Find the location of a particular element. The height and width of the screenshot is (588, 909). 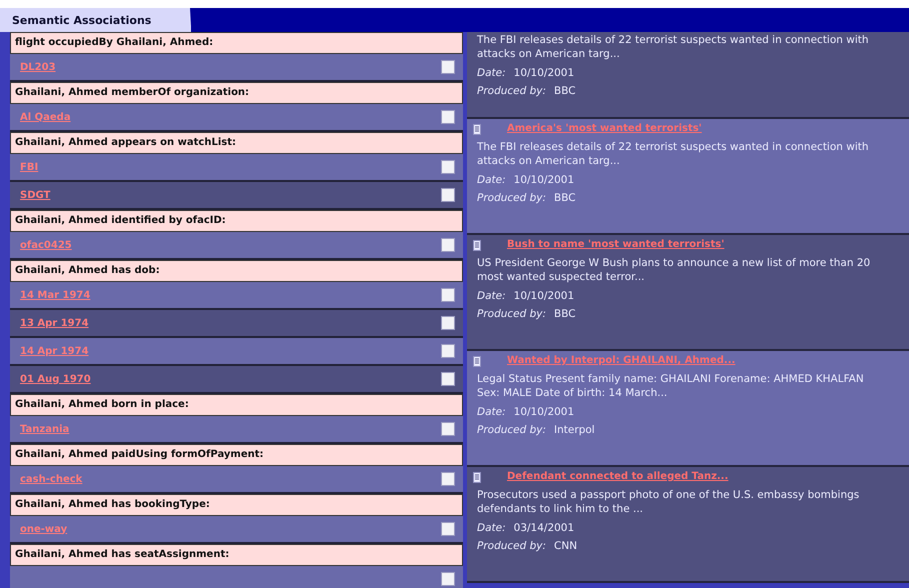

producer-text: CNN is located at coordinates (566, 546).